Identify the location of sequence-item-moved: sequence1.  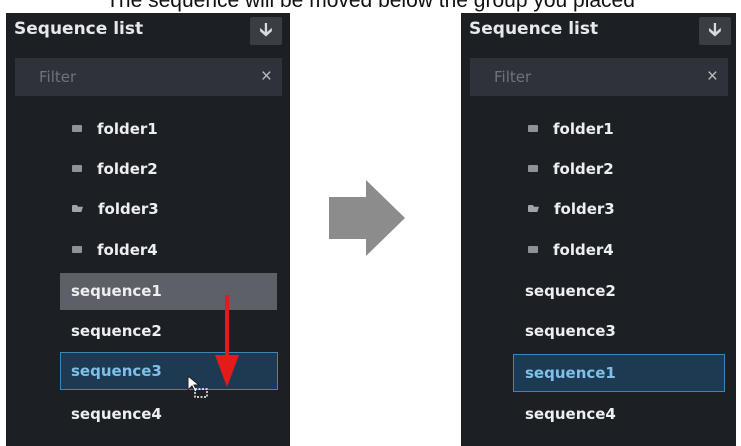
(619, 373).